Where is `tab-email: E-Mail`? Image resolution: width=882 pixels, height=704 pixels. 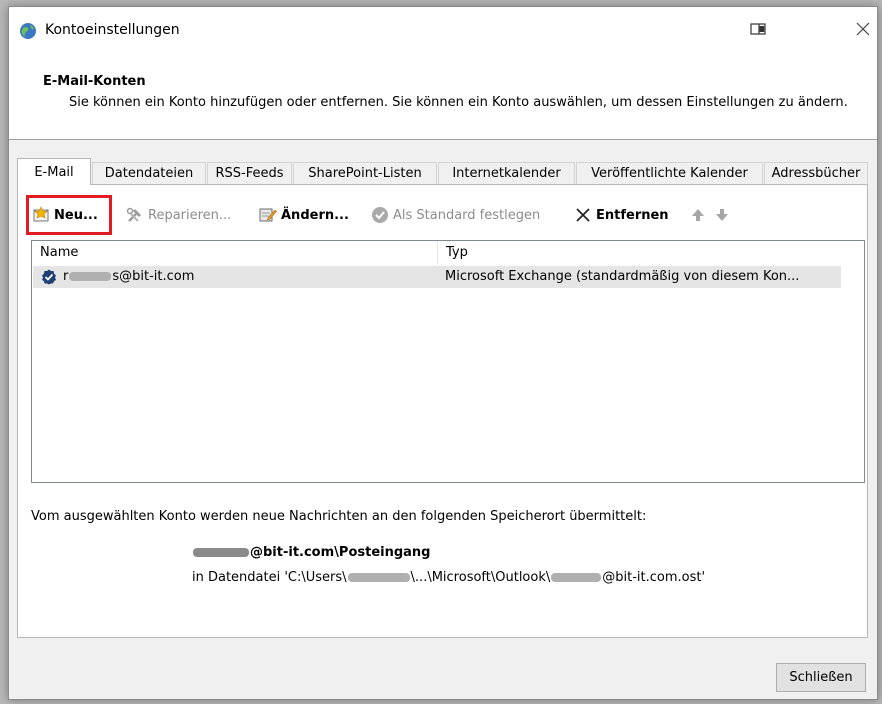
tab-email: E-Mail is located at coordinates (54, 171).